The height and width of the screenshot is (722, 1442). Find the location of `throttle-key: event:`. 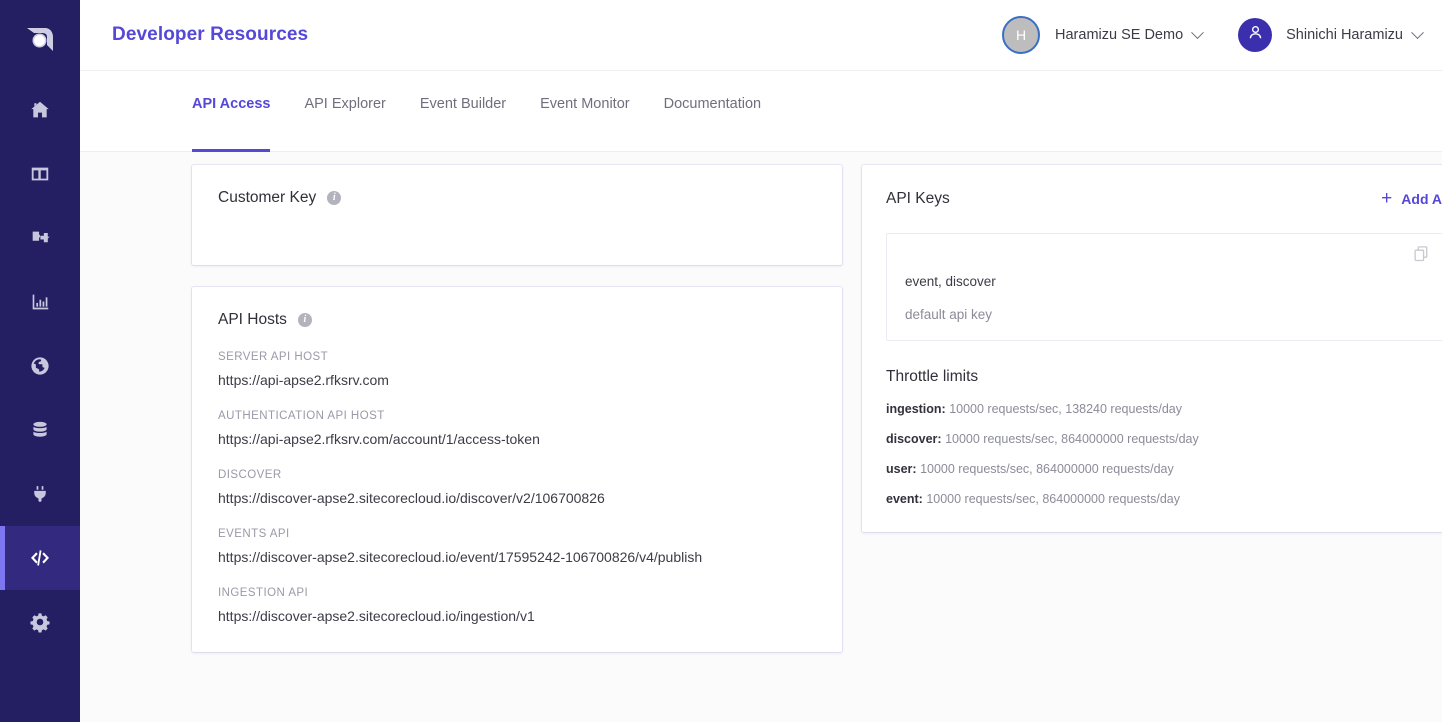

throttle-key: event: is located at coordinates (904, 499).